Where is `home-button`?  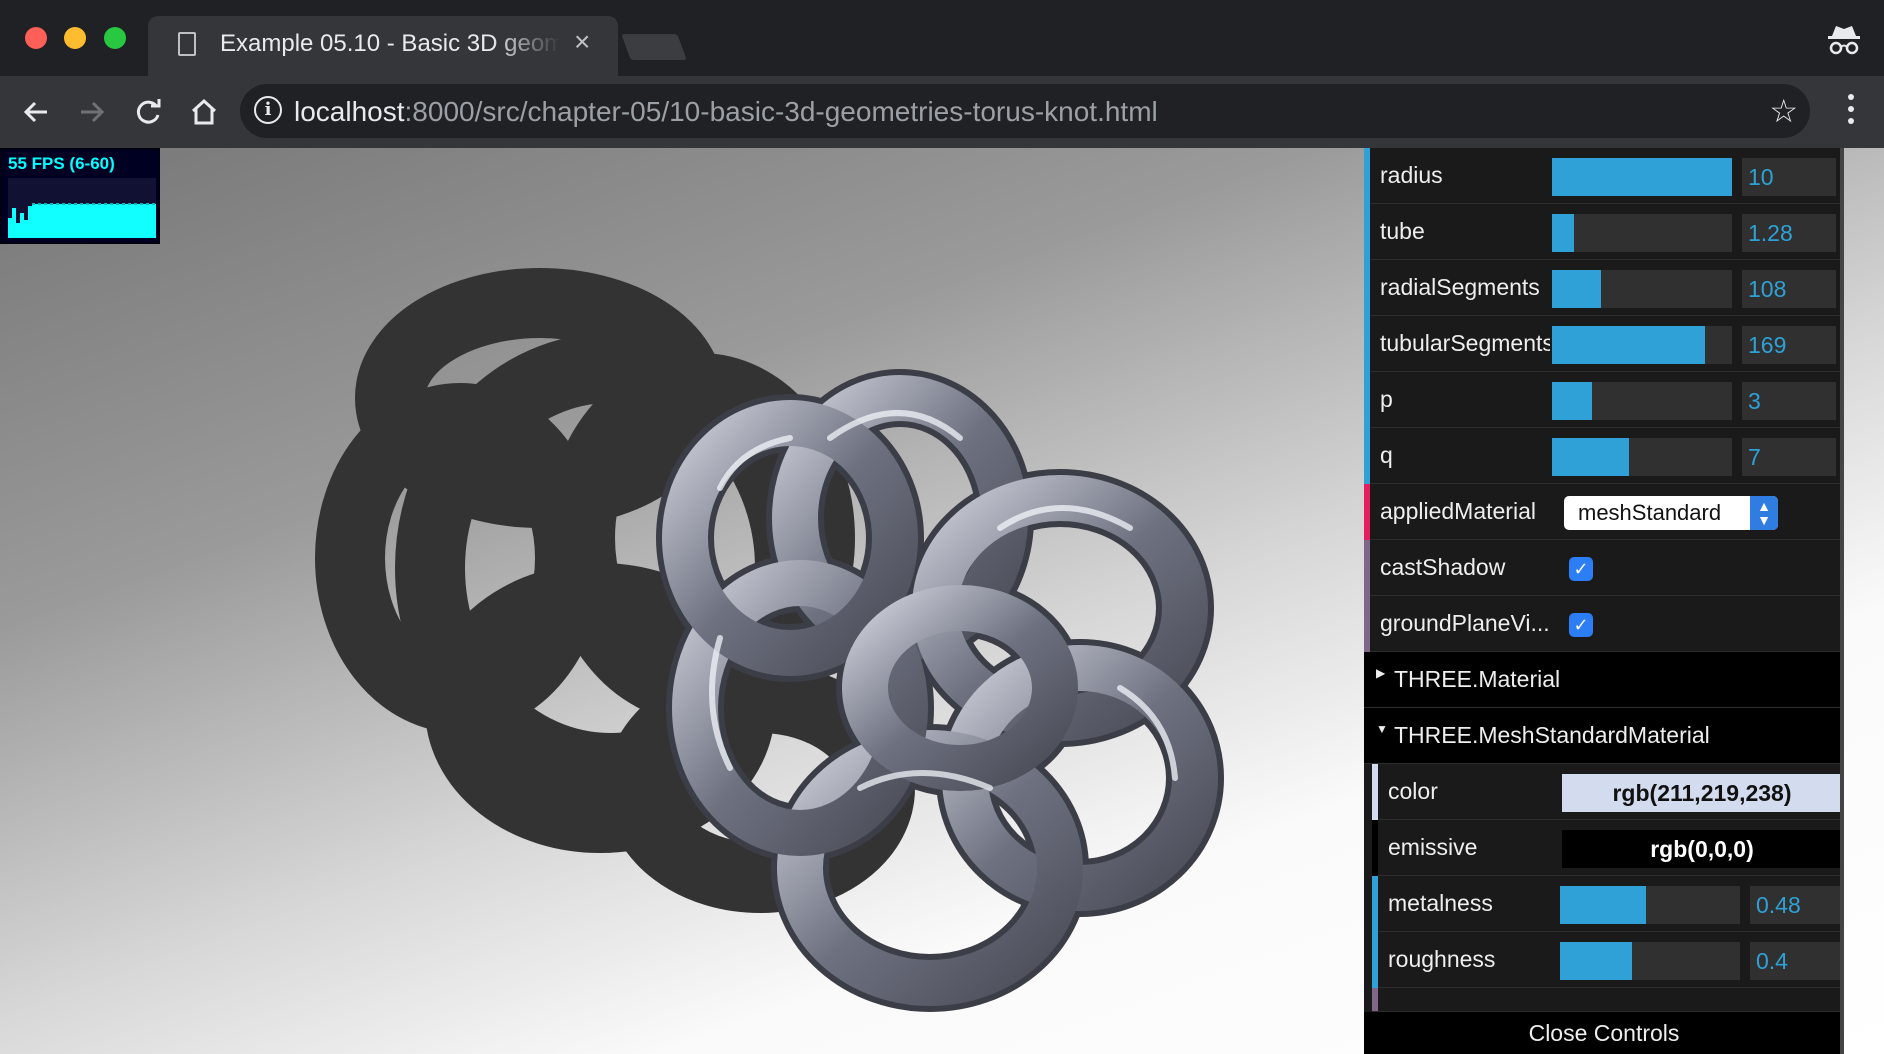 home-button is located at coordinates (204, 112).